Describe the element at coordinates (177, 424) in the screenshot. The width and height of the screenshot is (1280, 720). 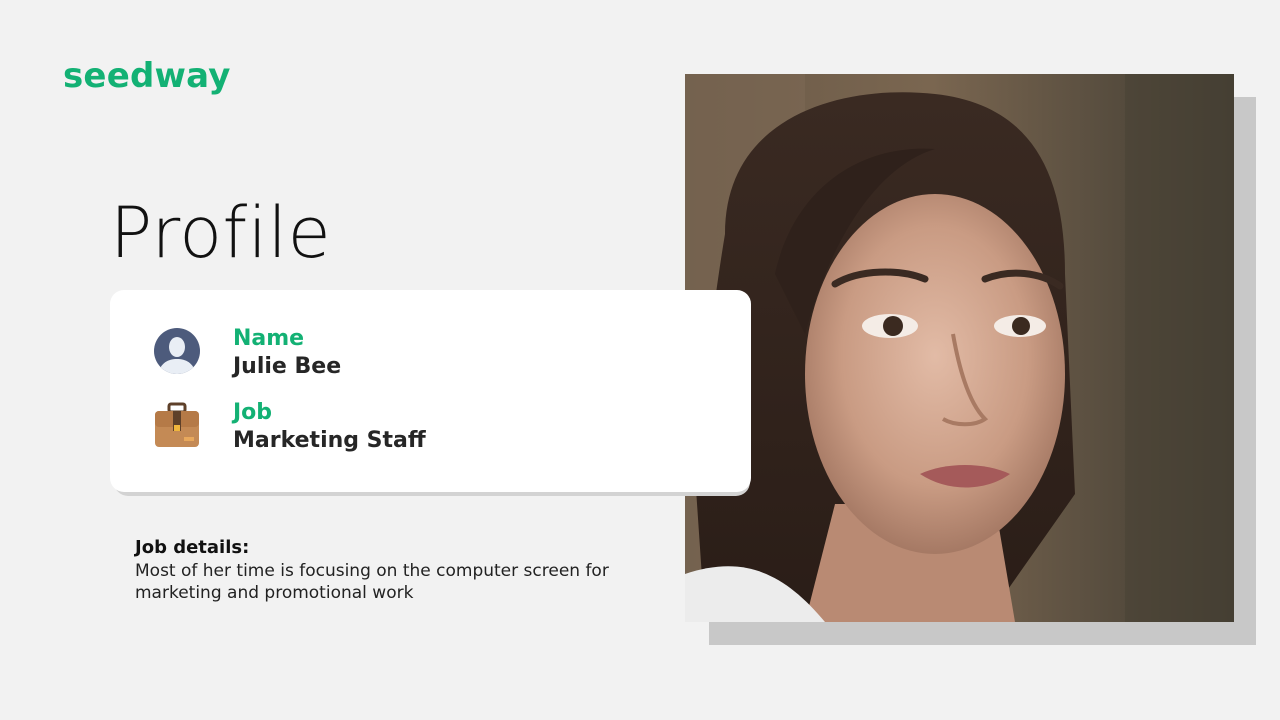
I see `briefcase-icon` at that location.